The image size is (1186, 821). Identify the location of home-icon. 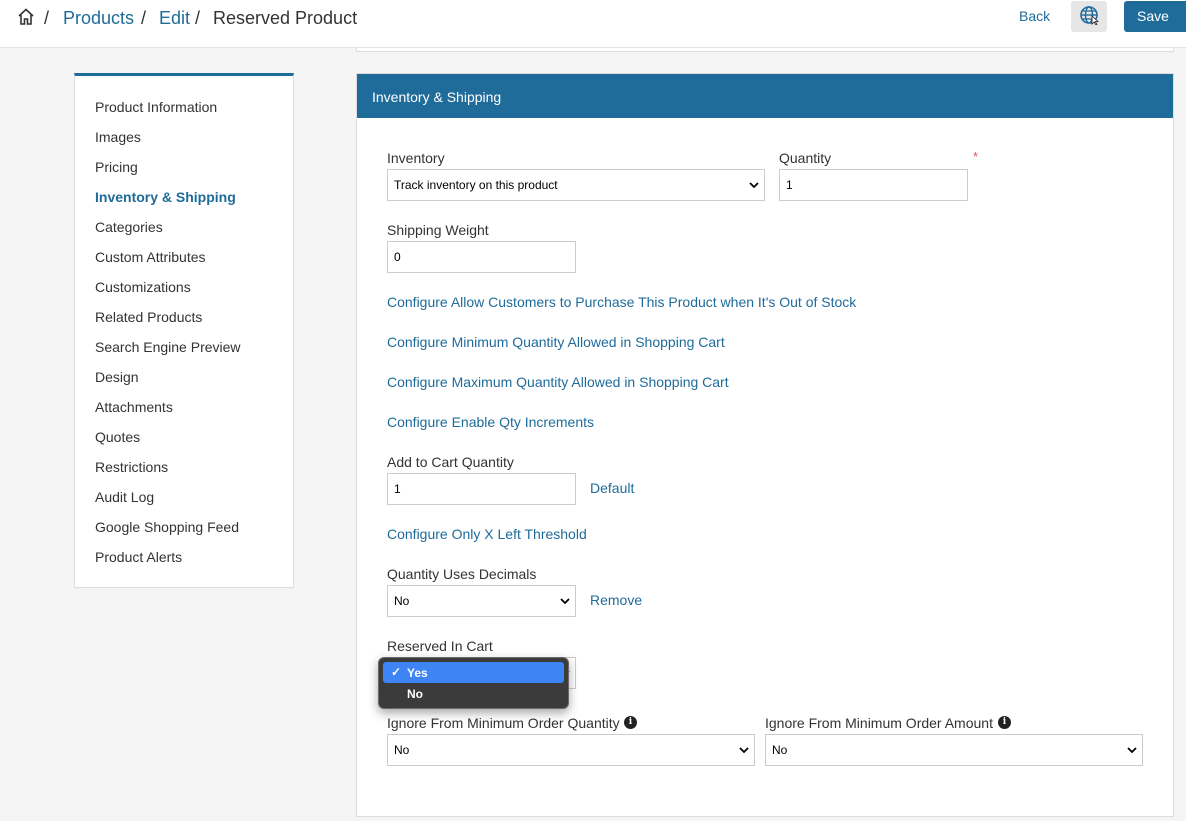
(26, 17).